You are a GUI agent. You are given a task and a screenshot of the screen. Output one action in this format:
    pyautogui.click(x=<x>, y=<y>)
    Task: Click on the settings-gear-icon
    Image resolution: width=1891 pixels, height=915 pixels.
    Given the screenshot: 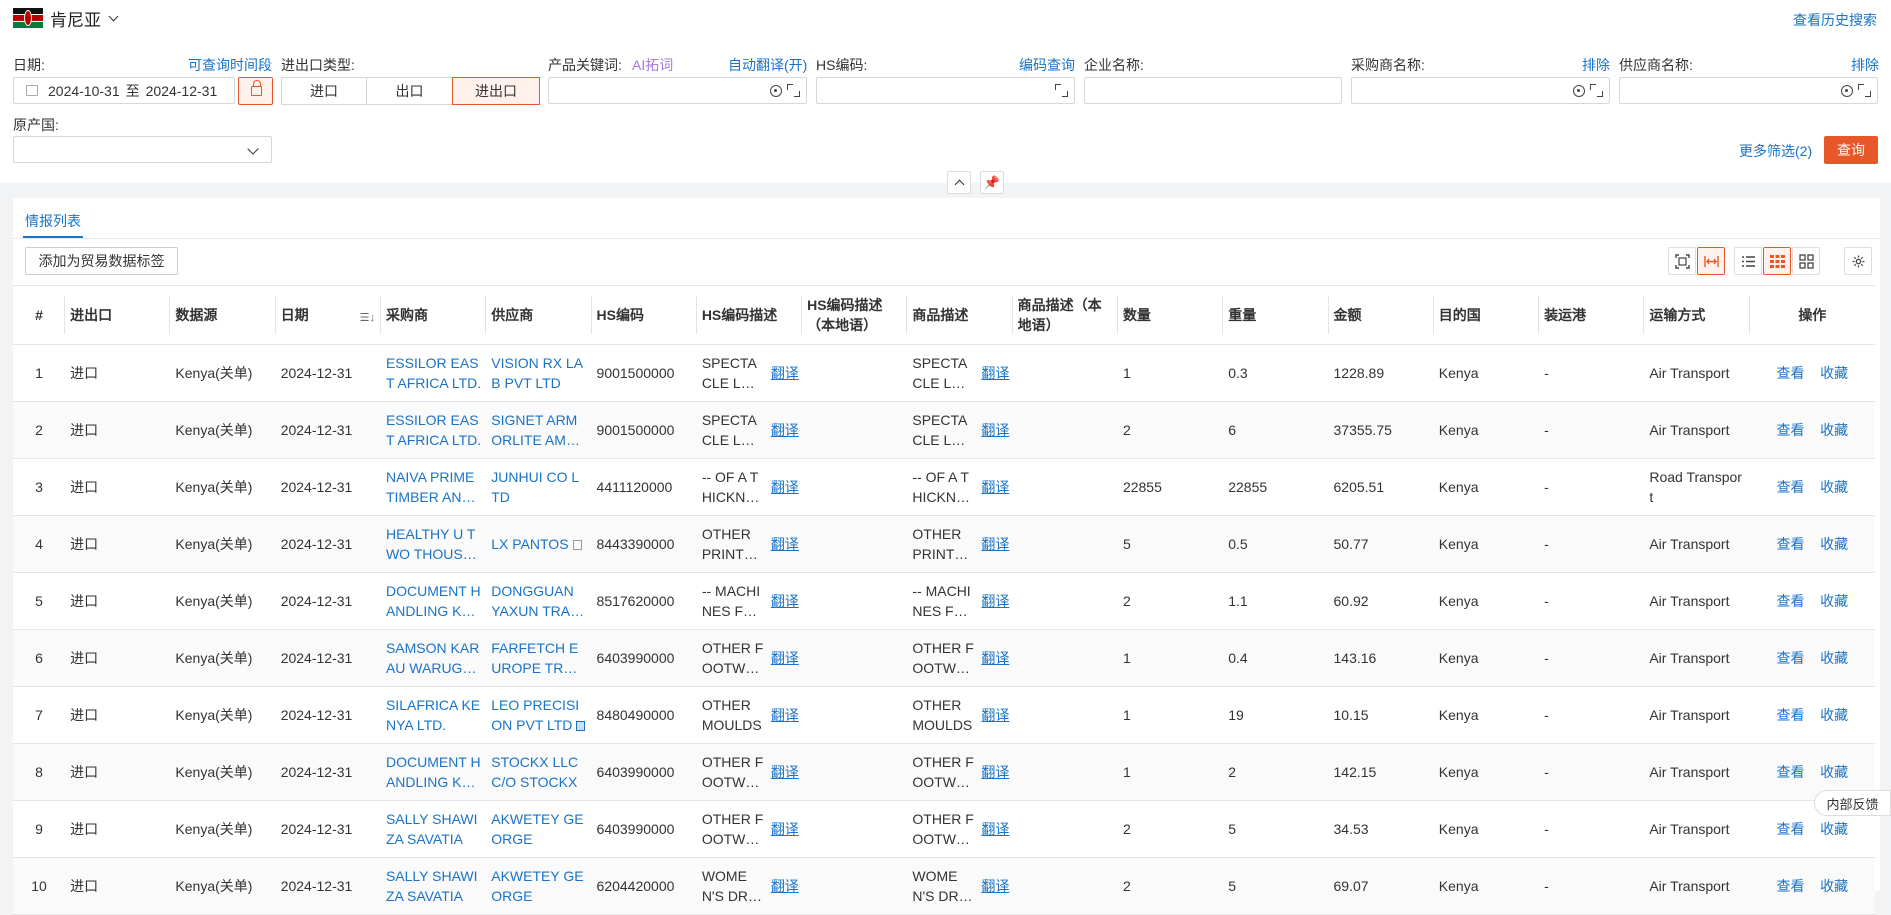 What is the action you would take?
    pyautogui.click(x=1858, y=261)
    